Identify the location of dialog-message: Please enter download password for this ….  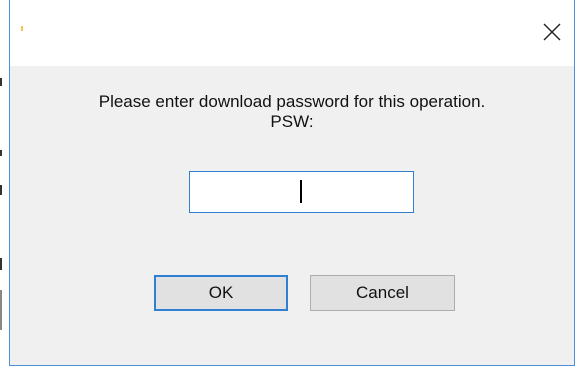
(292, 112).